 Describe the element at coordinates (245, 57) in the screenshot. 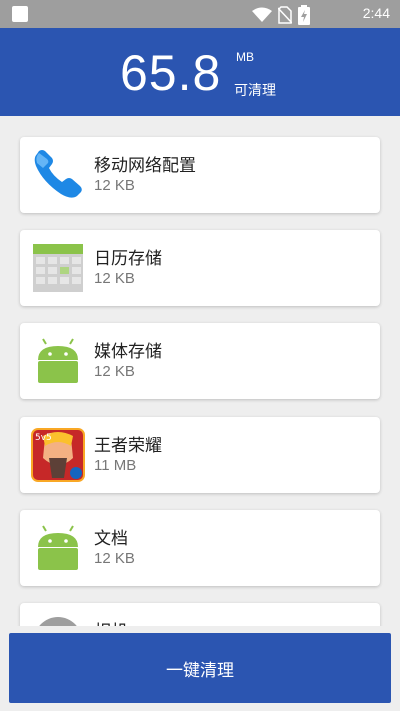

I see `amount-unit: MB` at that location.